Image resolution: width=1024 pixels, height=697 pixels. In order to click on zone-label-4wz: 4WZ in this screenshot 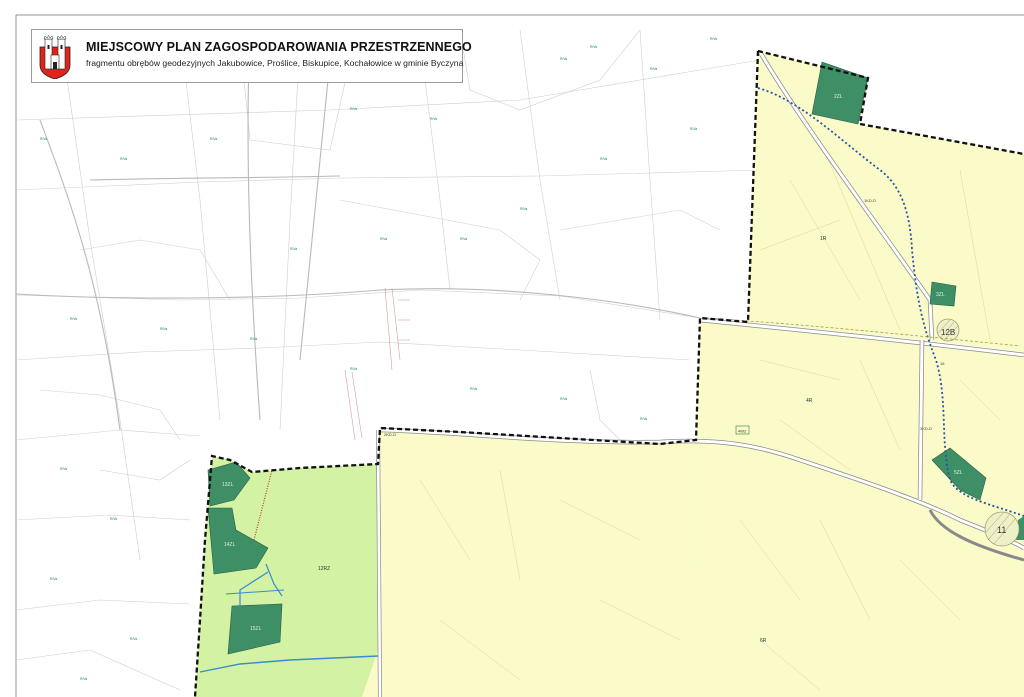, I will do `click(742, 431)`.